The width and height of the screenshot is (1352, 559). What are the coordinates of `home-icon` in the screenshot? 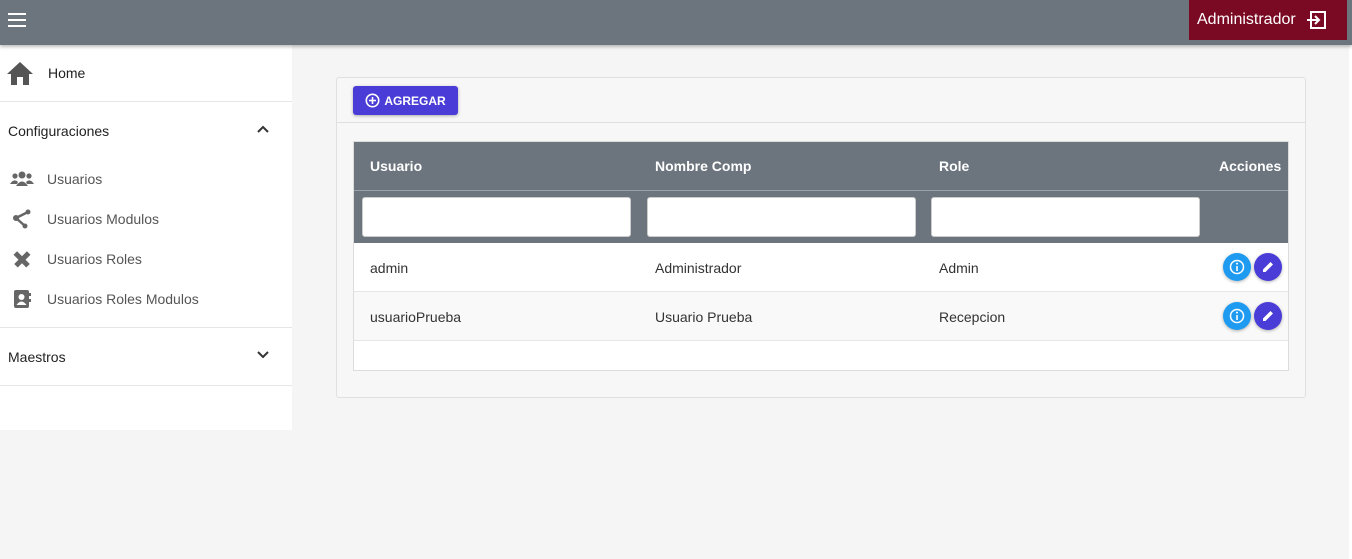 It's located at (20, 73).